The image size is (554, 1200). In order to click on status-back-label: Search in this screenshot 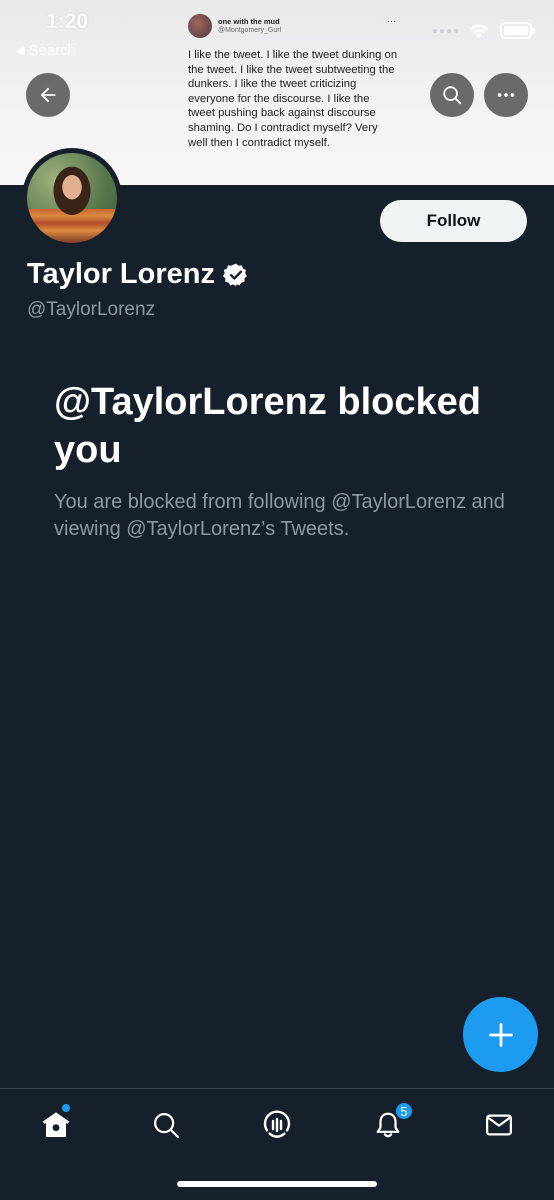, I will do `click(52, 50)`.